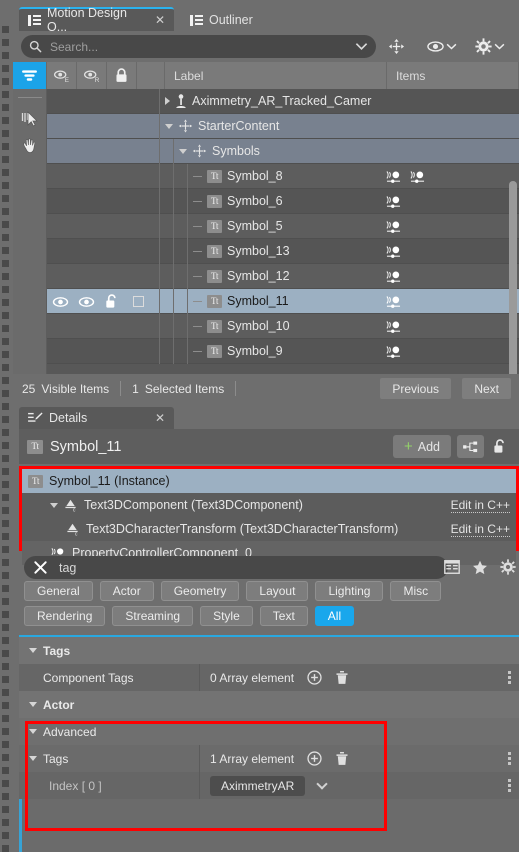 Image resolution: width=519 pixels, height=852 pixels. I want to click on expand-arrow-icon, so click(167, 101).